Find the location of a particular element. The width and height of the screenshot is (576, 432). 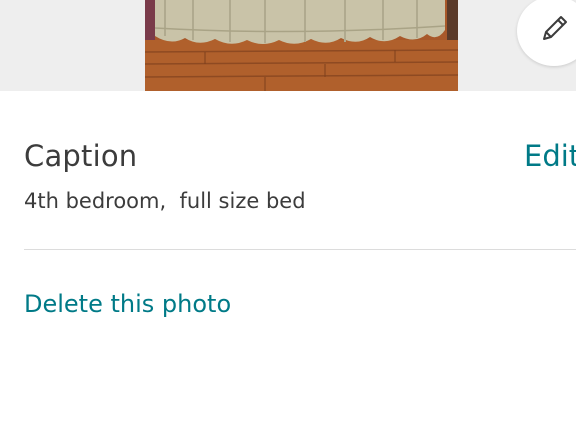

edit-photo-button is located at coordinates (546, 33).